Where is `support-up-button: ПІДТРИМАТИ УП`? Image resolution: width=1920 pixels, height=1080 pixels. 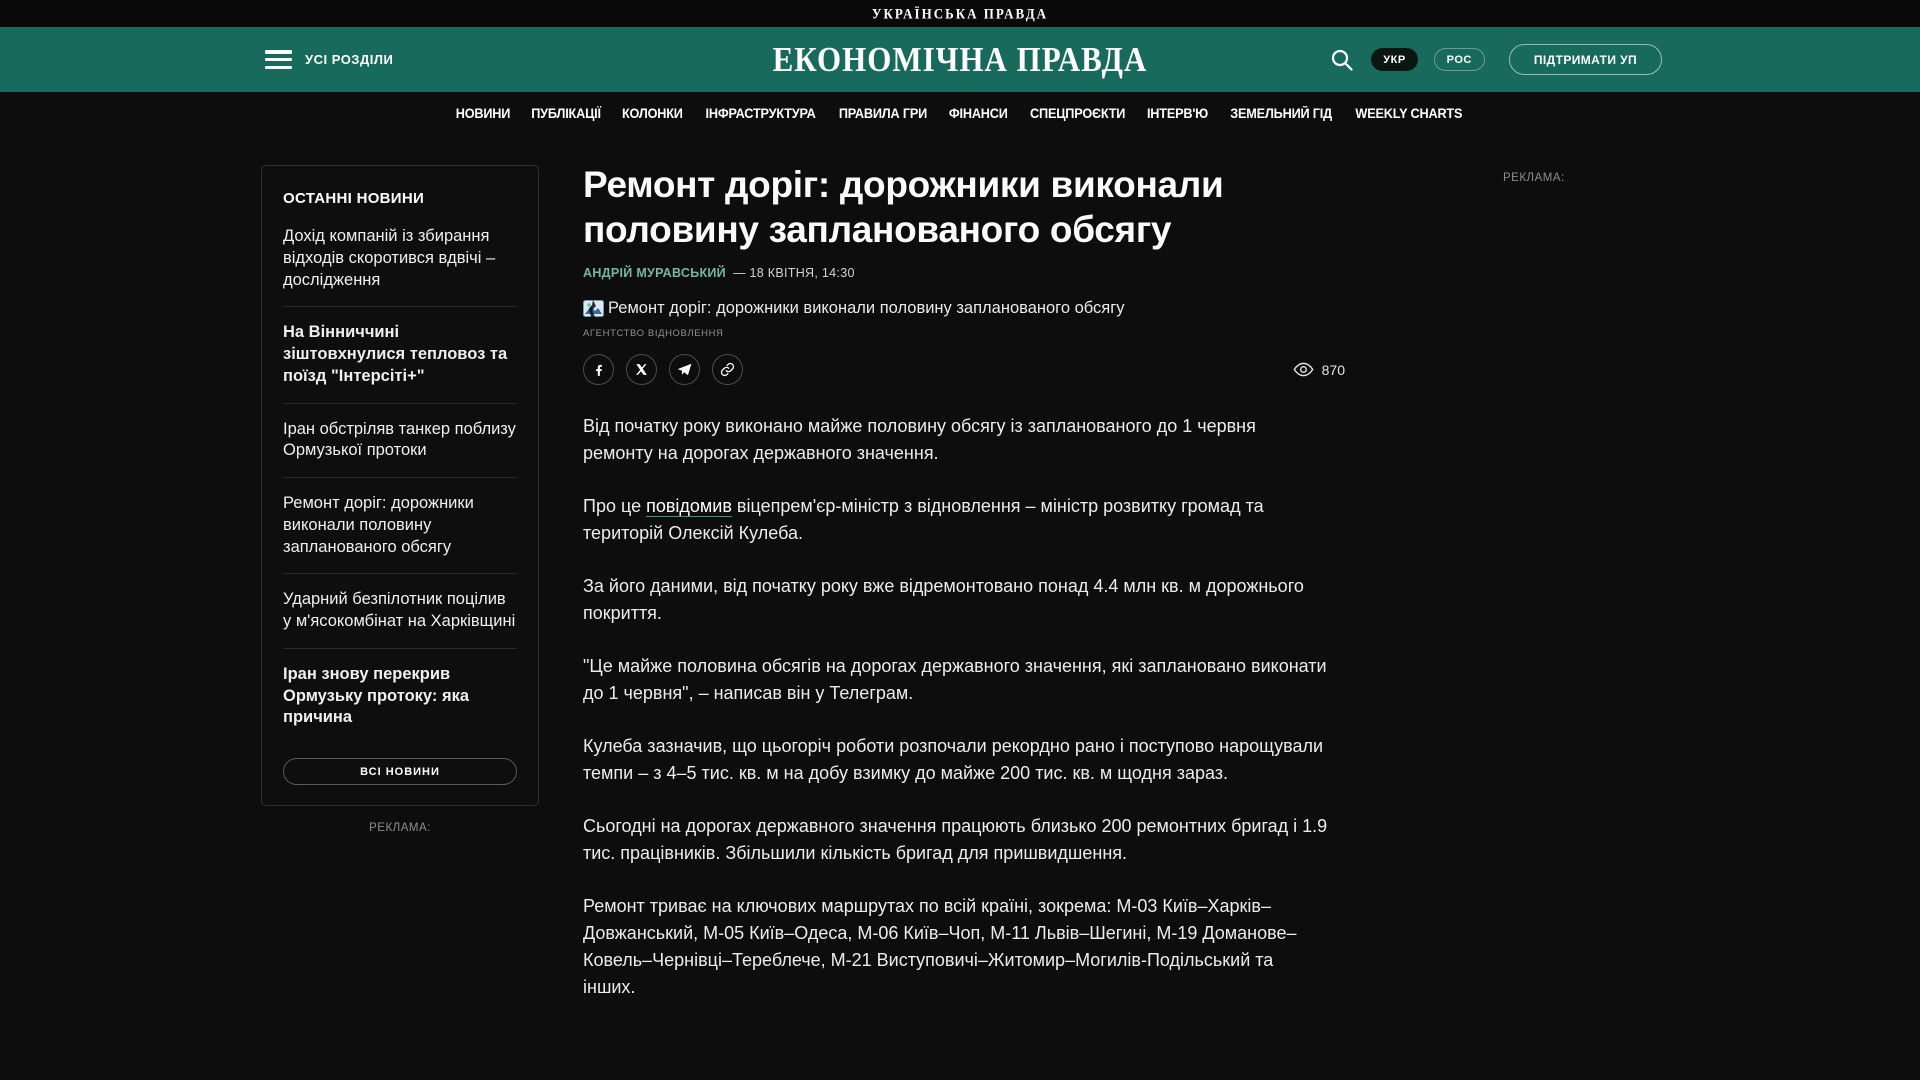
support-up-button: ПІДТРИМАТИ УП is located at coordinates (1585, 59).